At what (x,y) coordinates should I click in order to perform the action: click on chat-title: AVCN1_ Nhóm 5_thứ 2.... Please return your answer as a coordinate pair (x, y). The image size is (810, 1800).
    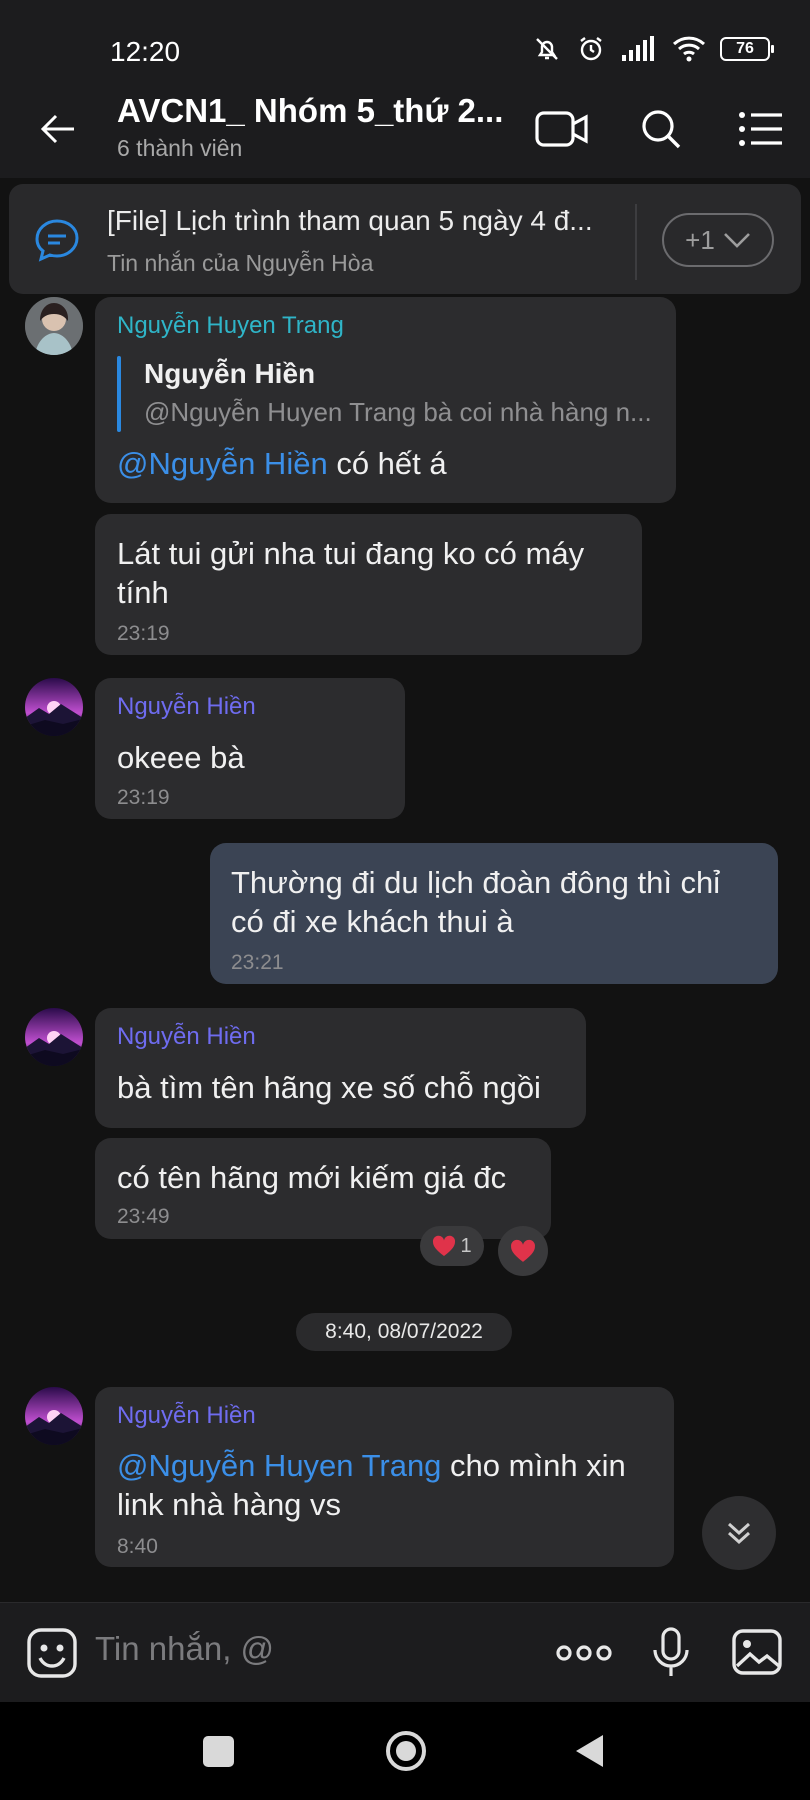
    Looking at the image, I should click on (310, 111).